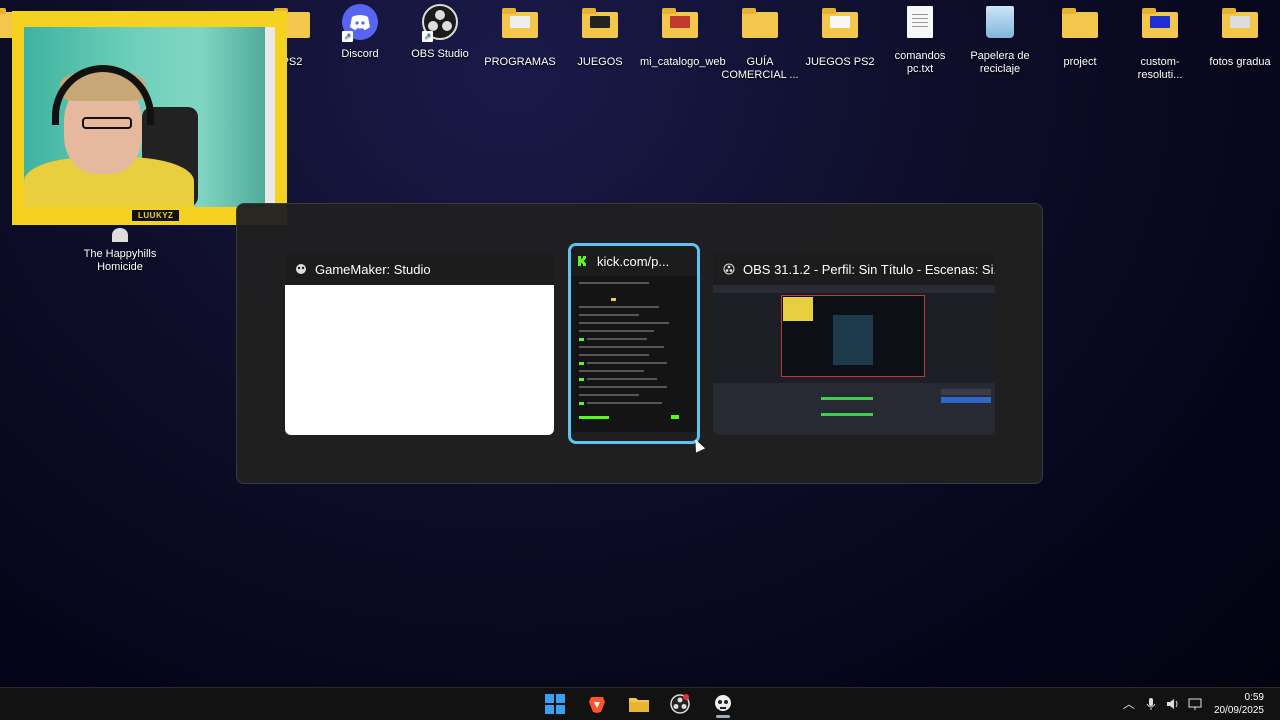  I want to click on taskbar: ︿ 0:59 20/09/2025, so click(640, 703).